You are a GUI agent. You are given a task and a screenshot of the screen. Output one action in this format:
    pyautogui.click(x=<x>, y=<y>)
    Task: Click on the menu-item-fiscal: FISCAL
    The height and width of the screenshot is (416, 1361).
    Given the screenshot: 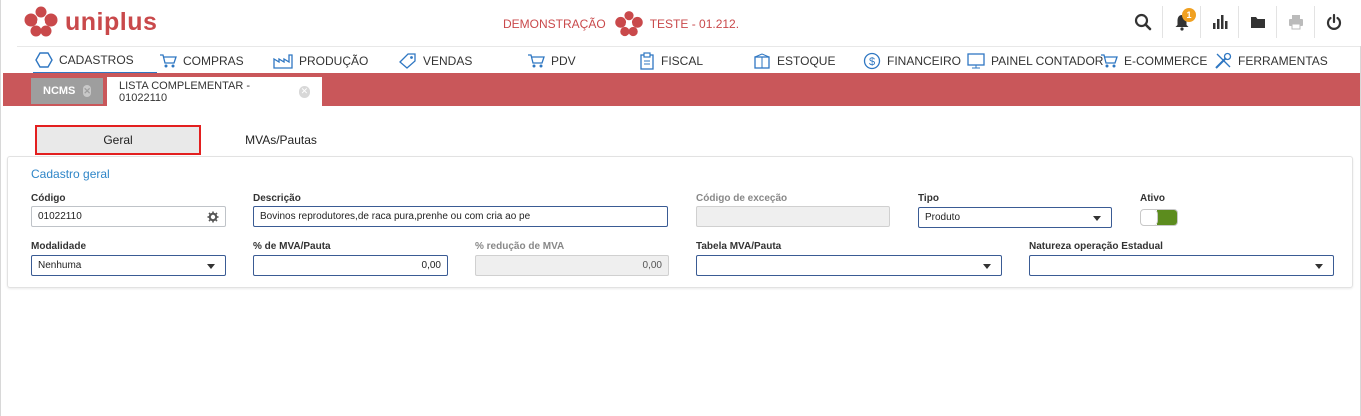 What is the action you would take?
    pyautogui.click(x=671, y=60)
    